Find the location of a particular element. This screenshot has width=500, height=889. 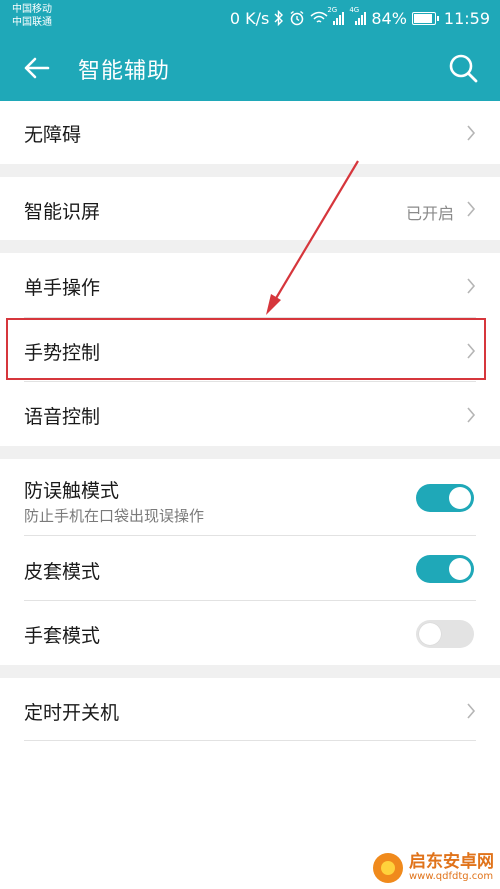

status-bar: 中国移动 中国联通 0 K/s 2G 4G 84% 11:59 is located at coordinates (250, 17).